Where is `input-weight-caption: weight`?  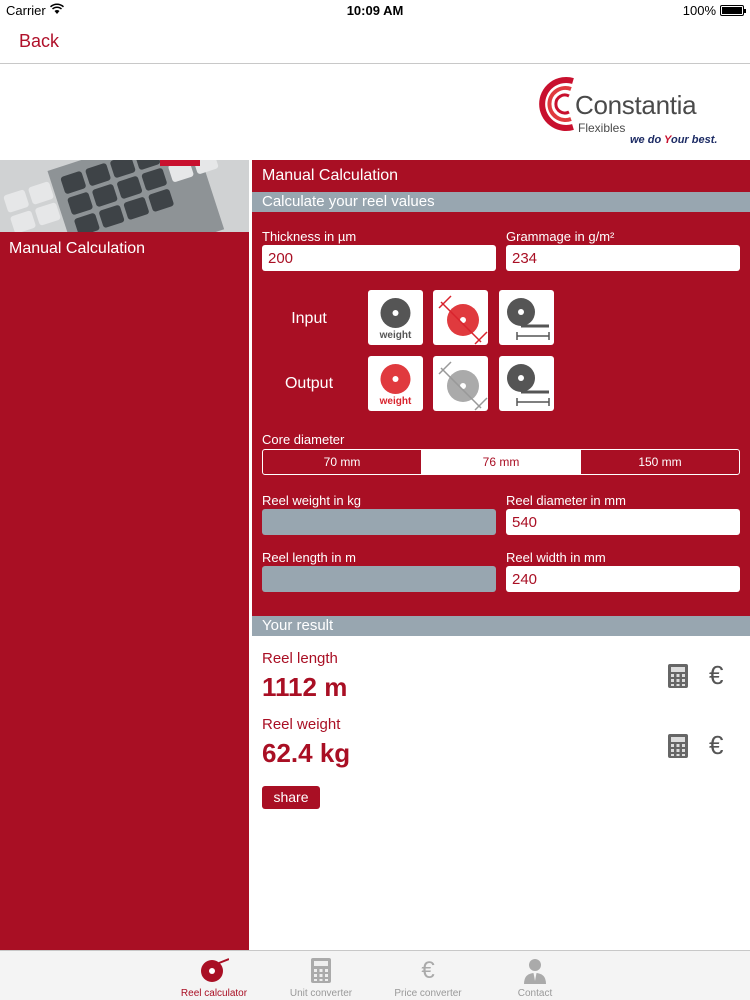
input-weight-caption: weight is located at coordinates (395, 335).